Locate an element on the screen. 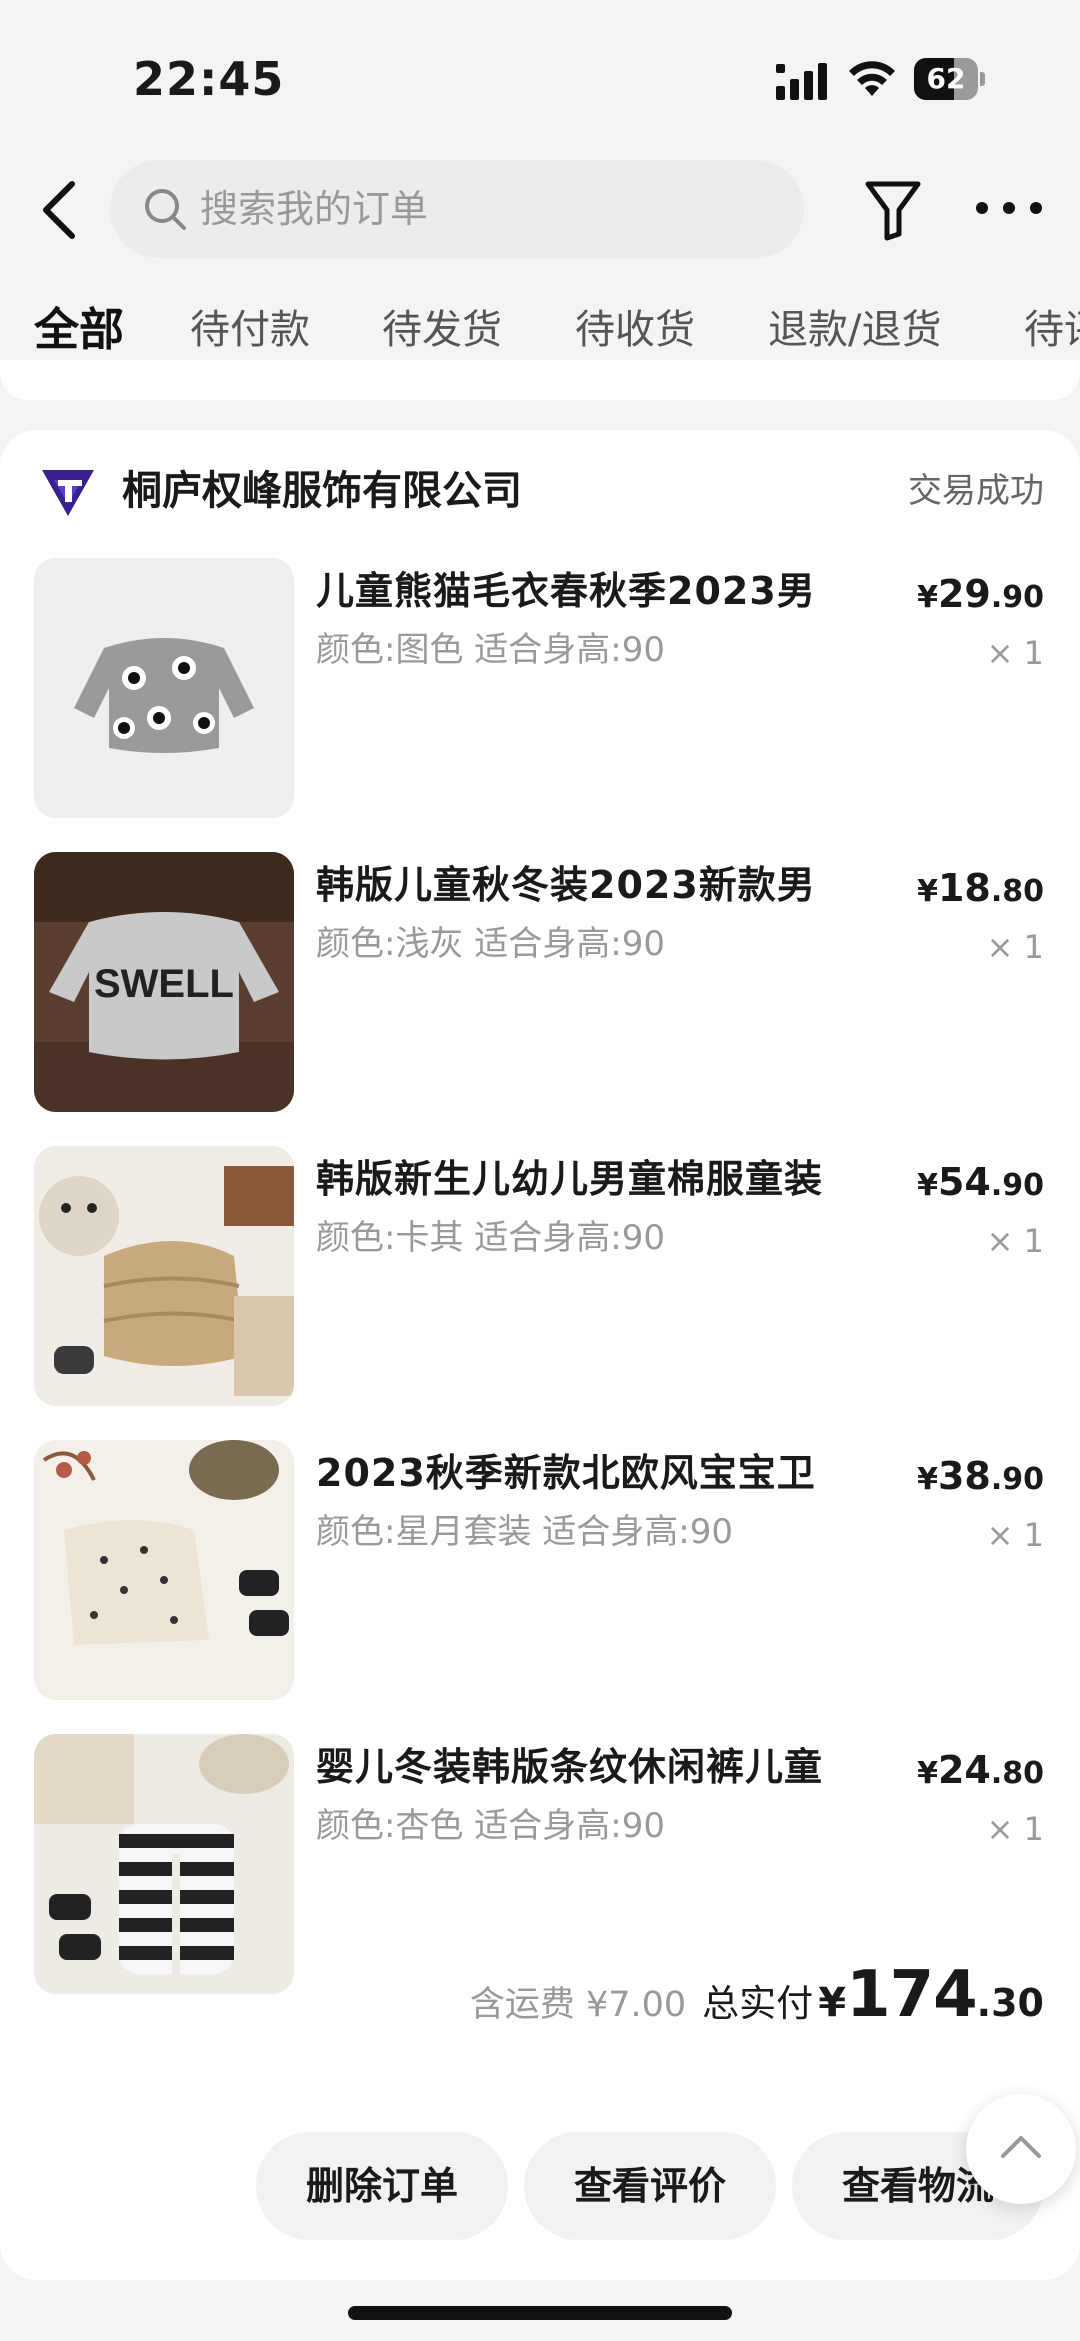 The width and height of the screenshot is (1080, 2341). product-title: 婴儿冬装韩版条纹休闲裤儿童 is located at coordinates (570, 1767).